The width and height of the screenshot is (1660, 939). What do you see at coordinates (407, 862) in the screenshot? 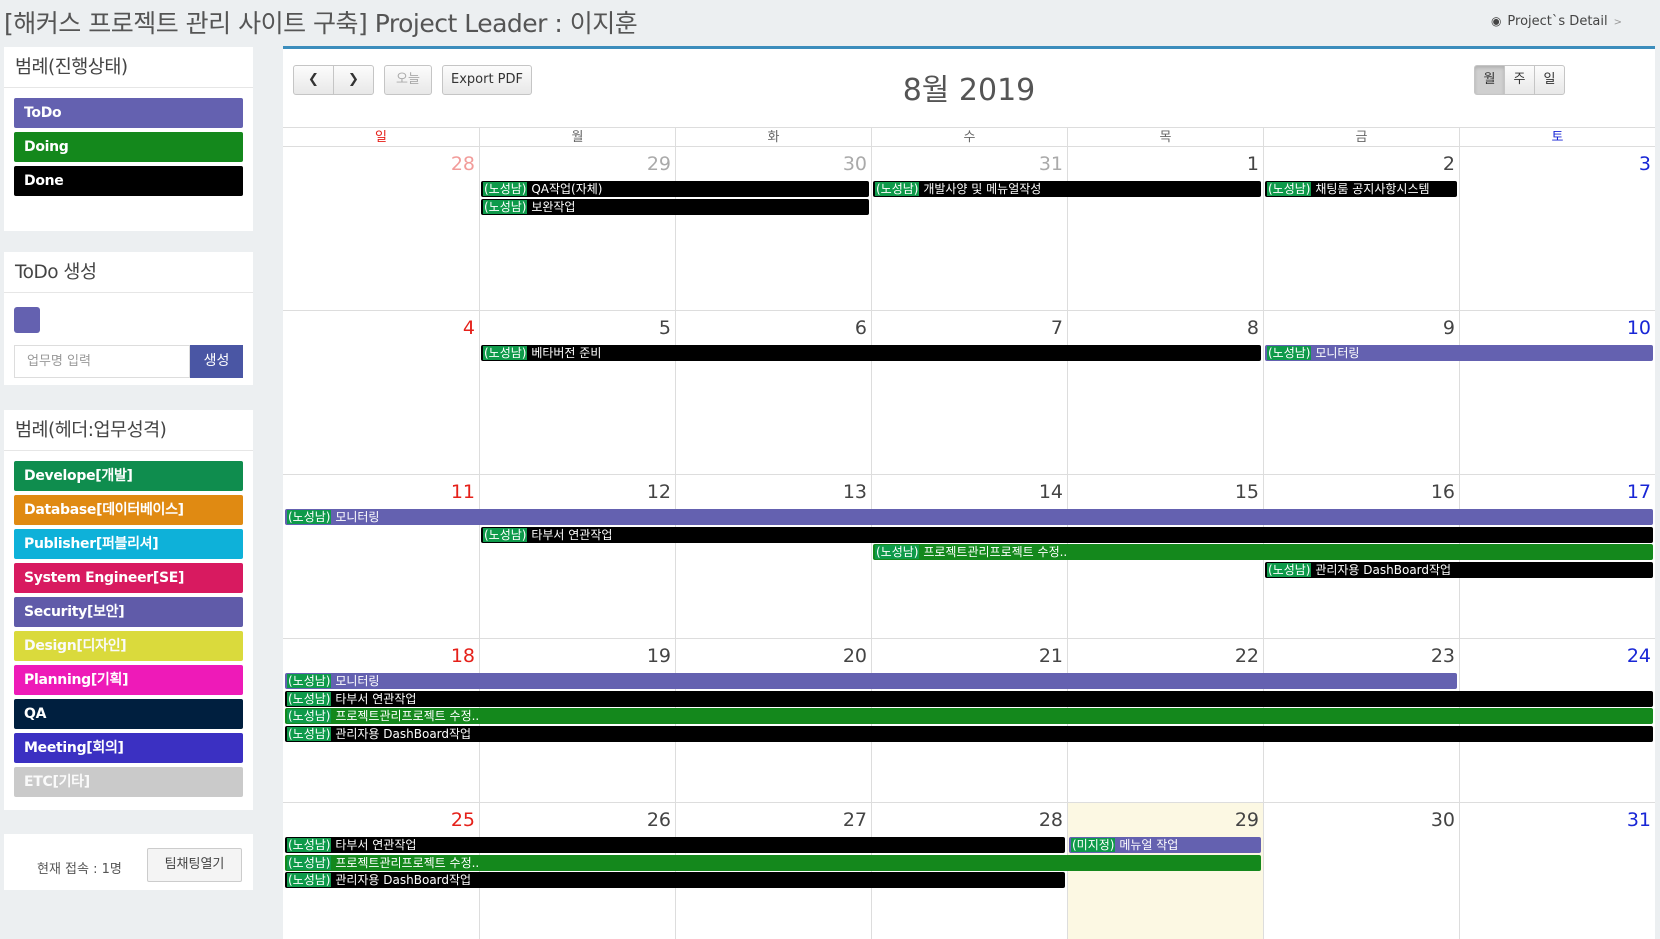
I see `event-title: 프로젝트관리프로젝트 수정..` at bounding box center [407, 862].